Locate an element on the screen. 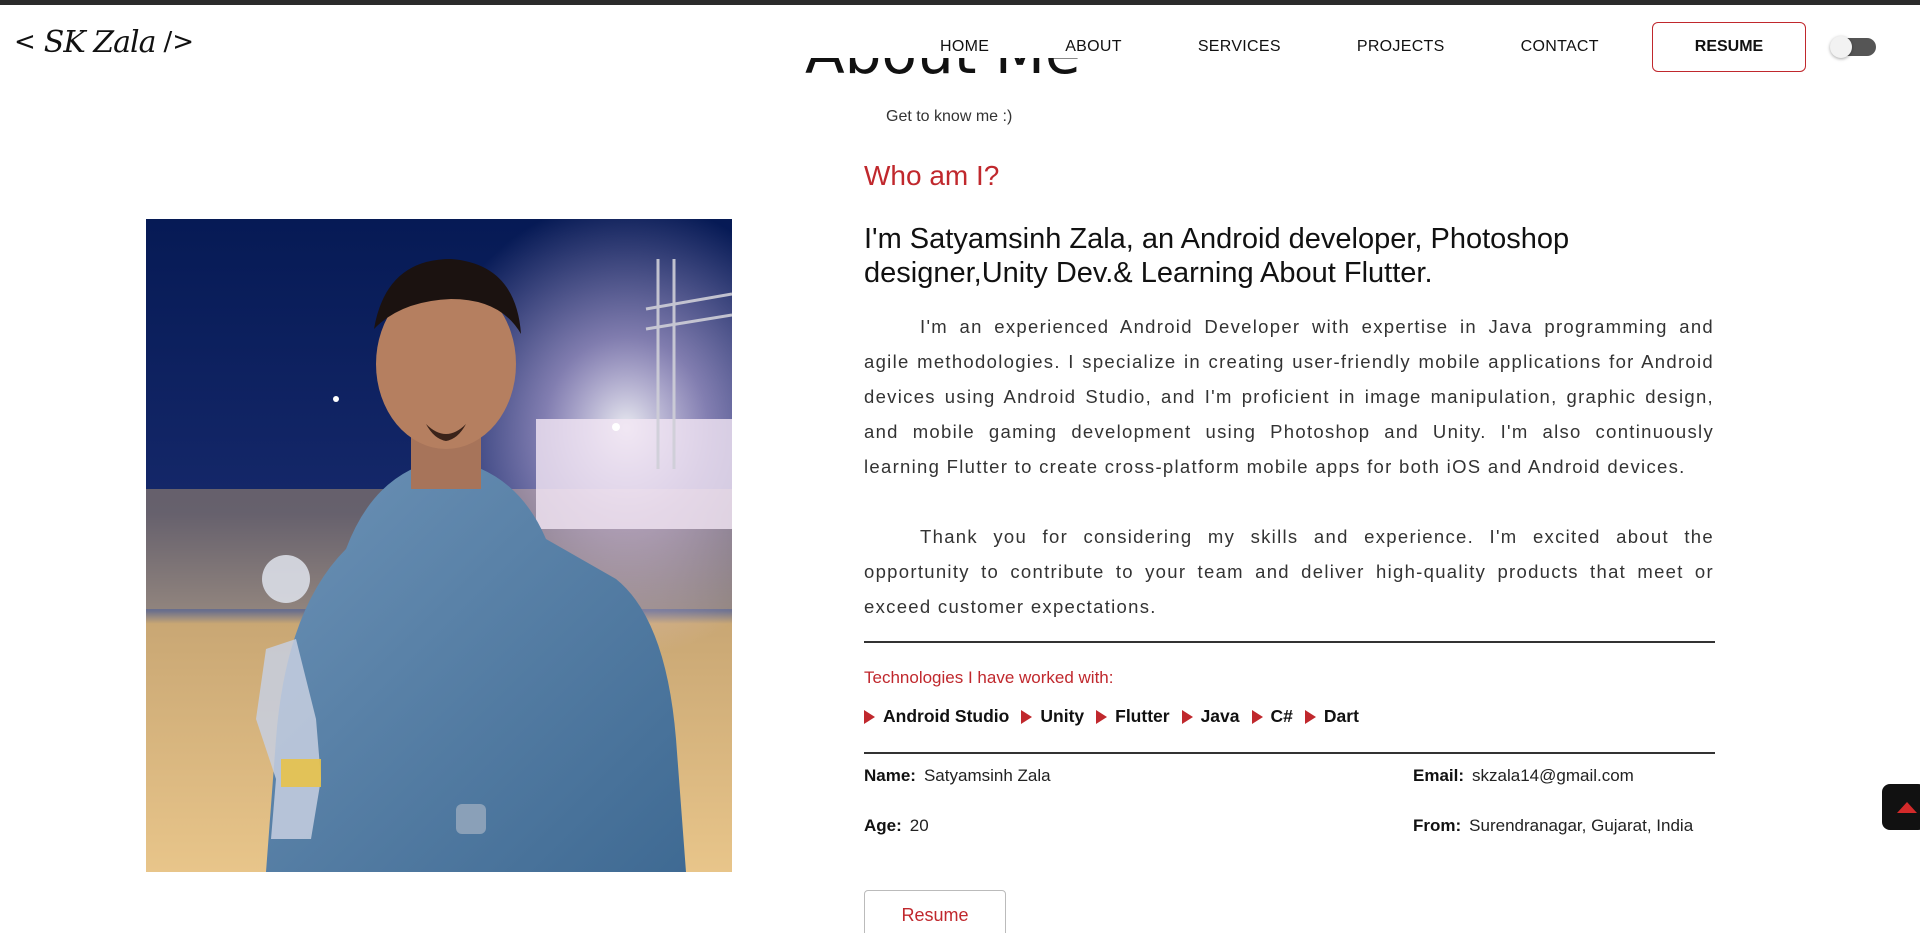 This screenshot has width=1920, height=933. nav-about: ABOUT is located at coordinates (1093, 47).